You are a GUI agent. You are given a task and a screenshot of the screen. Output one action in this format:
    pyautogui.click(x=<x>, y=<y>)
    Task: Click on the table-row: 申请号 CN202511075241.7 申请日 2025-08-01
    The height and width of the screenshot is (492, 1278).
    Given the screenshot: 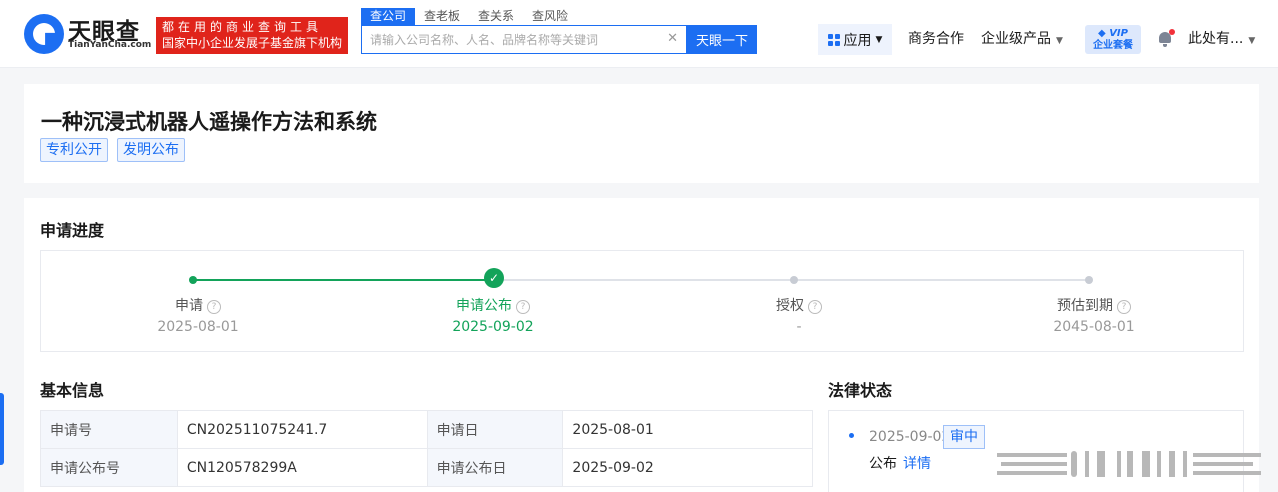 What is the action you would take?
    pyautogui.click(x=426, y=429)
    